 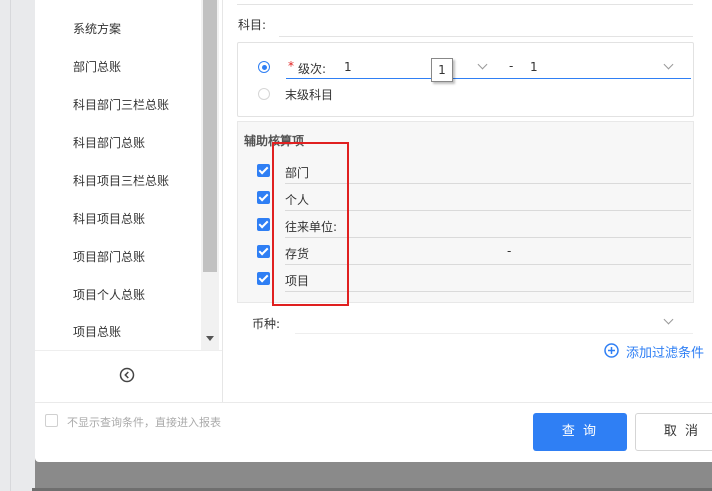 What do you see at coordinates (494, 333) in the screenshot?
I see `currency-select` at bounding box center [494, 333].